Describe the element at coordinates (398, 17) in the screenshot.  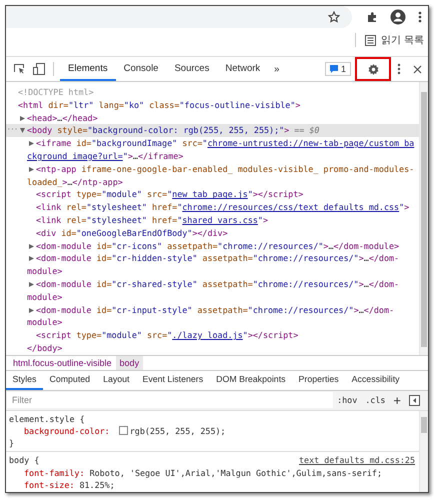
I see `account-icon` at that location.